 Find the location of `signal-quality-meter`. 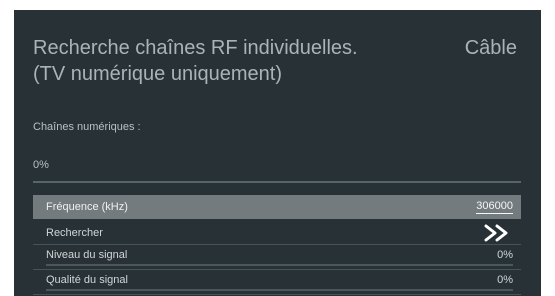

signal-quality-meter is located at coordinates (279, 290).